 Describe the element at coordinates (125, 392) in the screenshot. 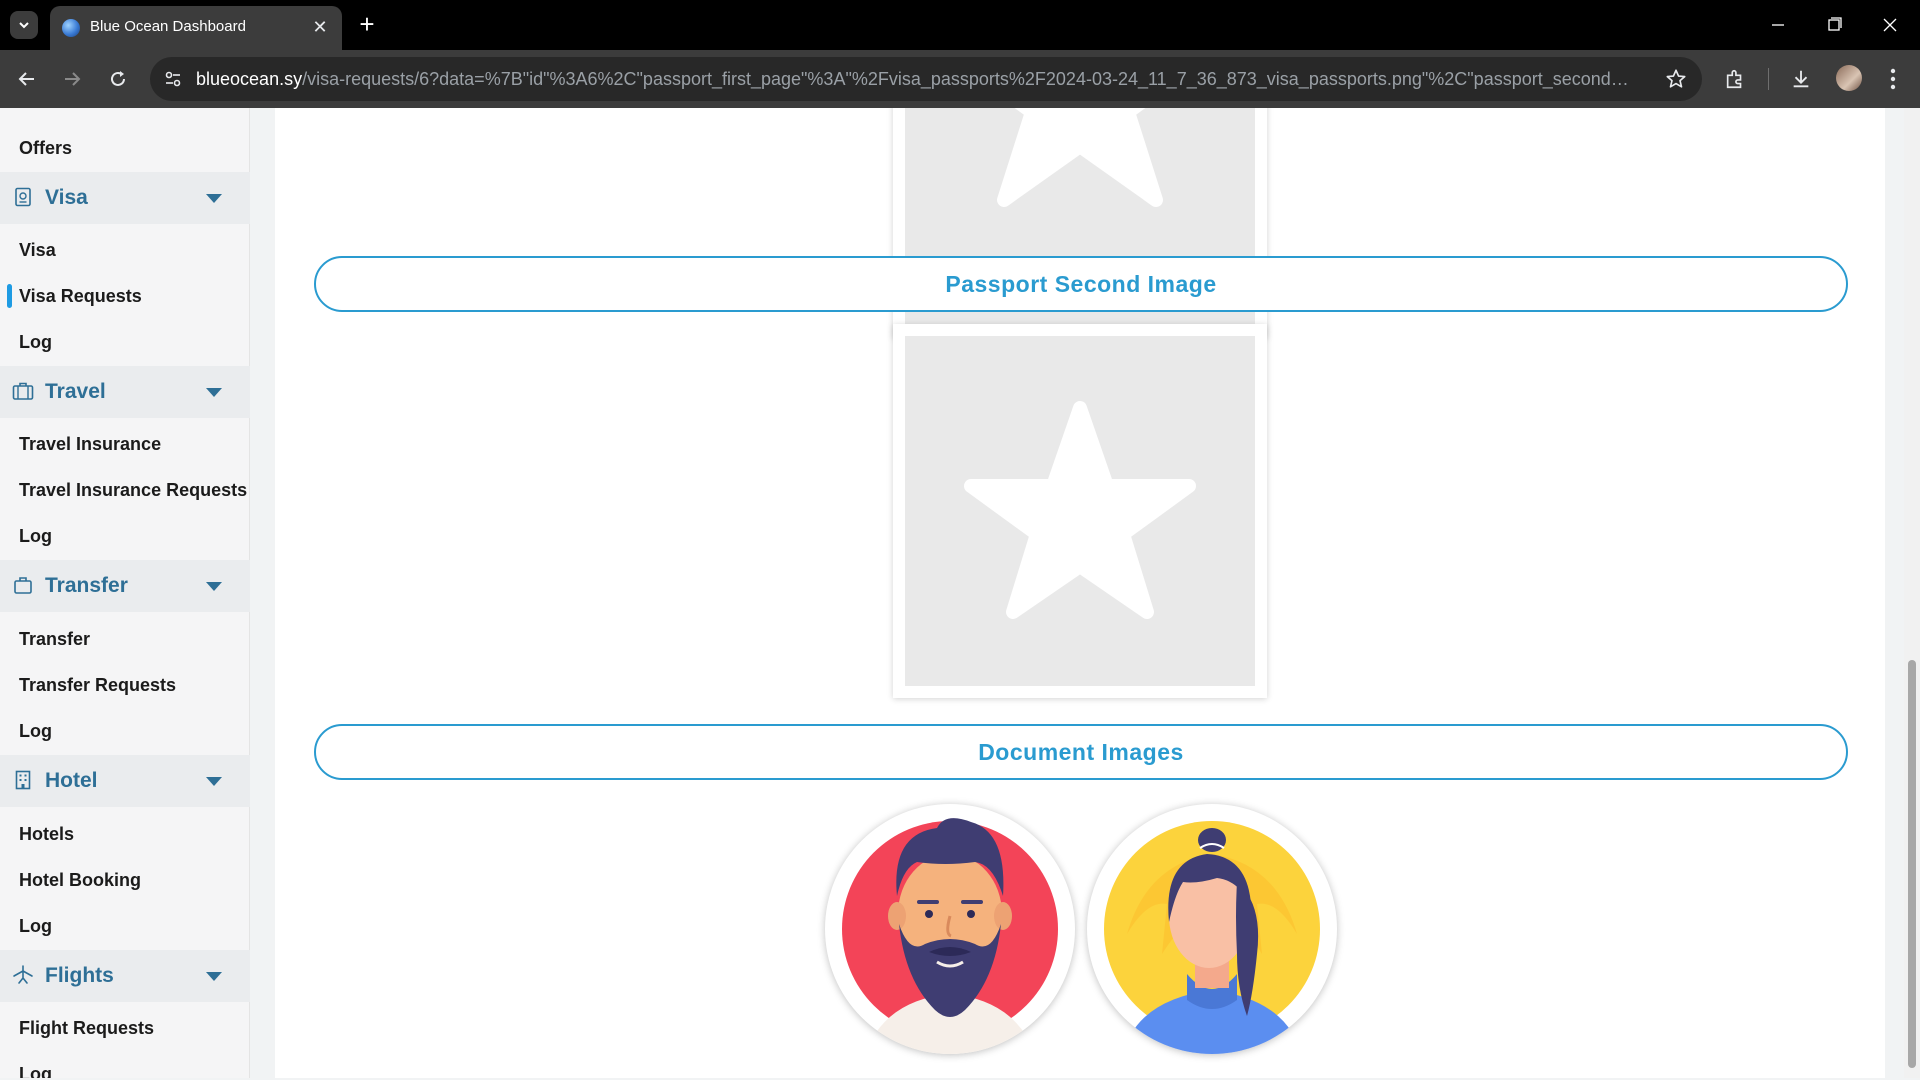

I see `sidebar-group-travel: Travel` at that location.